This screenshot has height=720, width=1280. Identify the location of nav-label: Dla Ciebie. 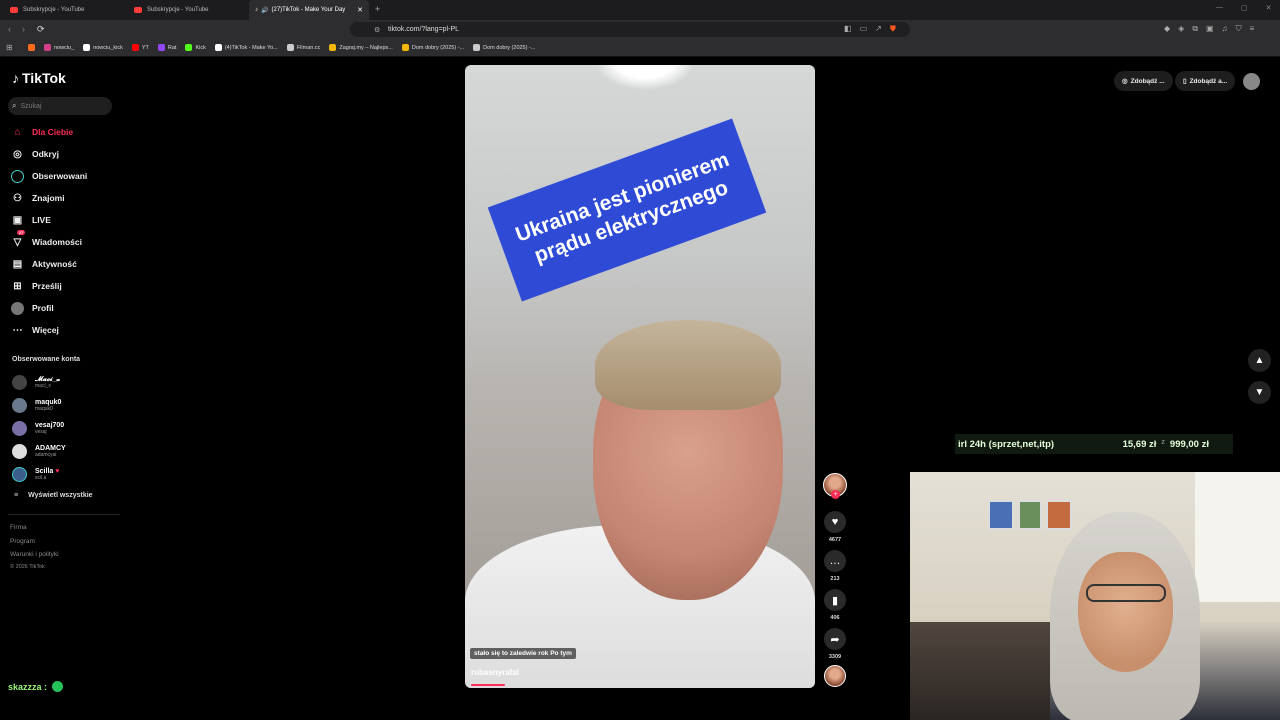
(53, 132).